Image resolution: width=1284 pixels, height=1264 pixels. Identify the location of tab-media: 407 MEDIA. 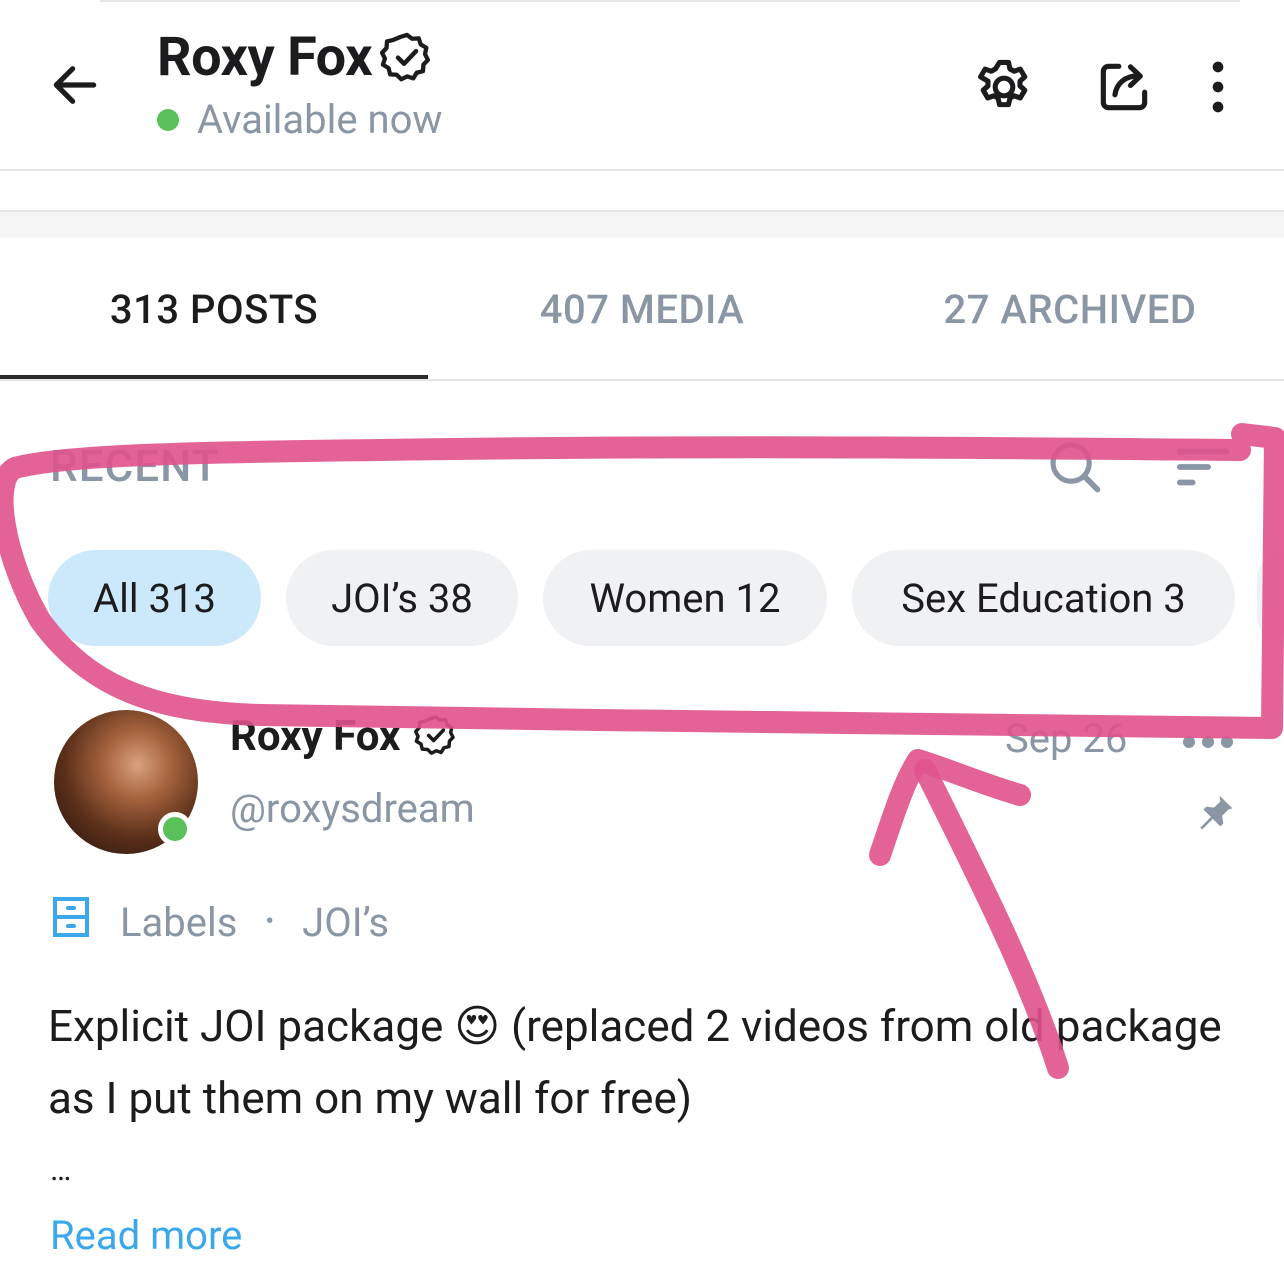
(642, 309).